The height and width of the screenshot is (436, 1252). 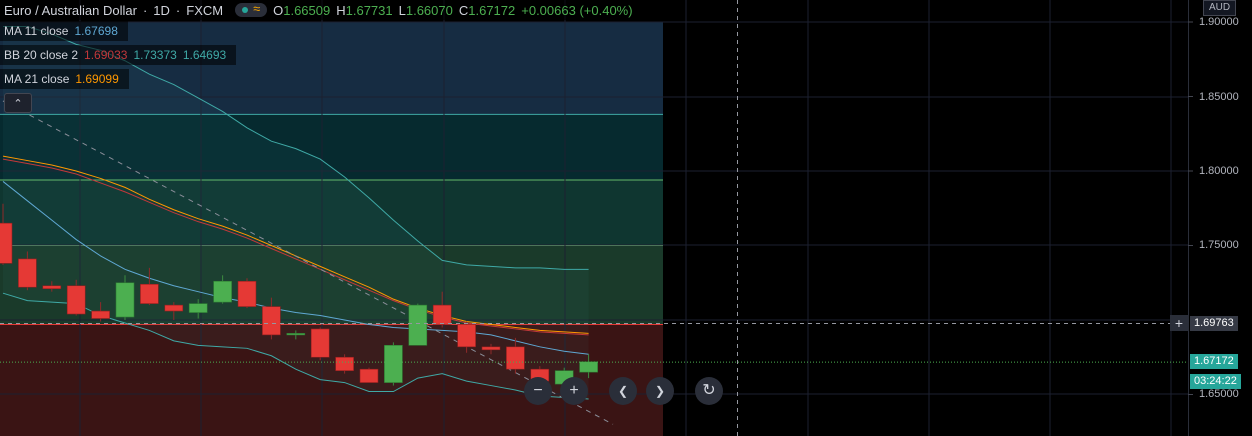 What do you see at coordinates (492, 10) in the screenshot?
I see `close-value: 1.67172` at bounding box center [492, 10].